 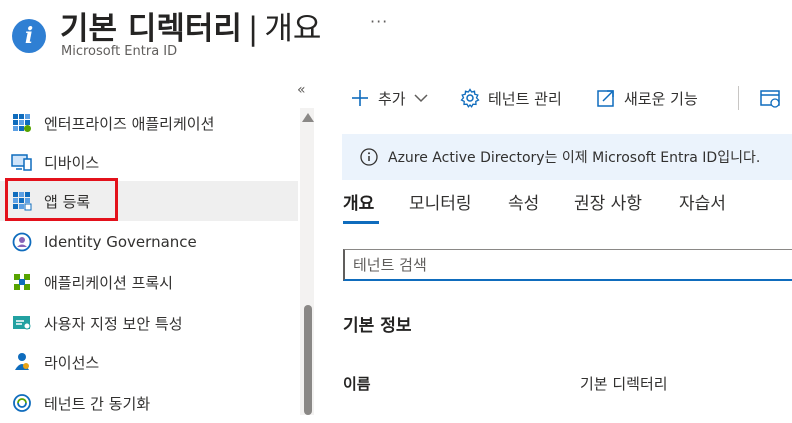 I want to click on custom-security-attributes-icon, so click(x=22, y=323).